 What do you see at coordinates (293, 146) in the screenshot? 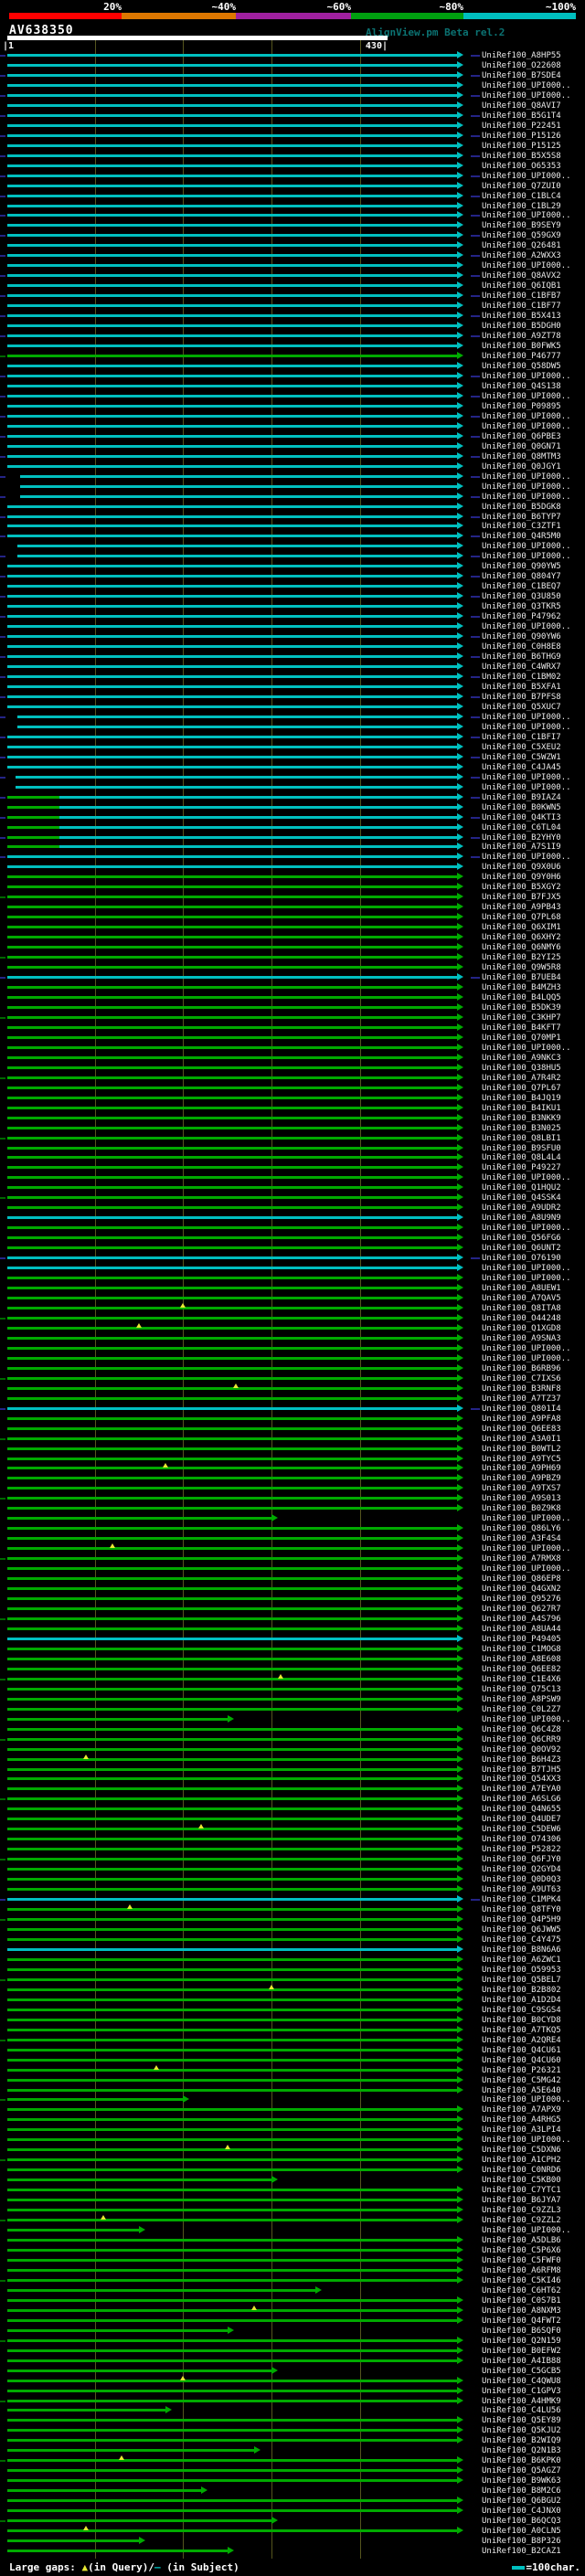
I see `hit-row: UniRef100_P15125` at bounding box center [293, 146].